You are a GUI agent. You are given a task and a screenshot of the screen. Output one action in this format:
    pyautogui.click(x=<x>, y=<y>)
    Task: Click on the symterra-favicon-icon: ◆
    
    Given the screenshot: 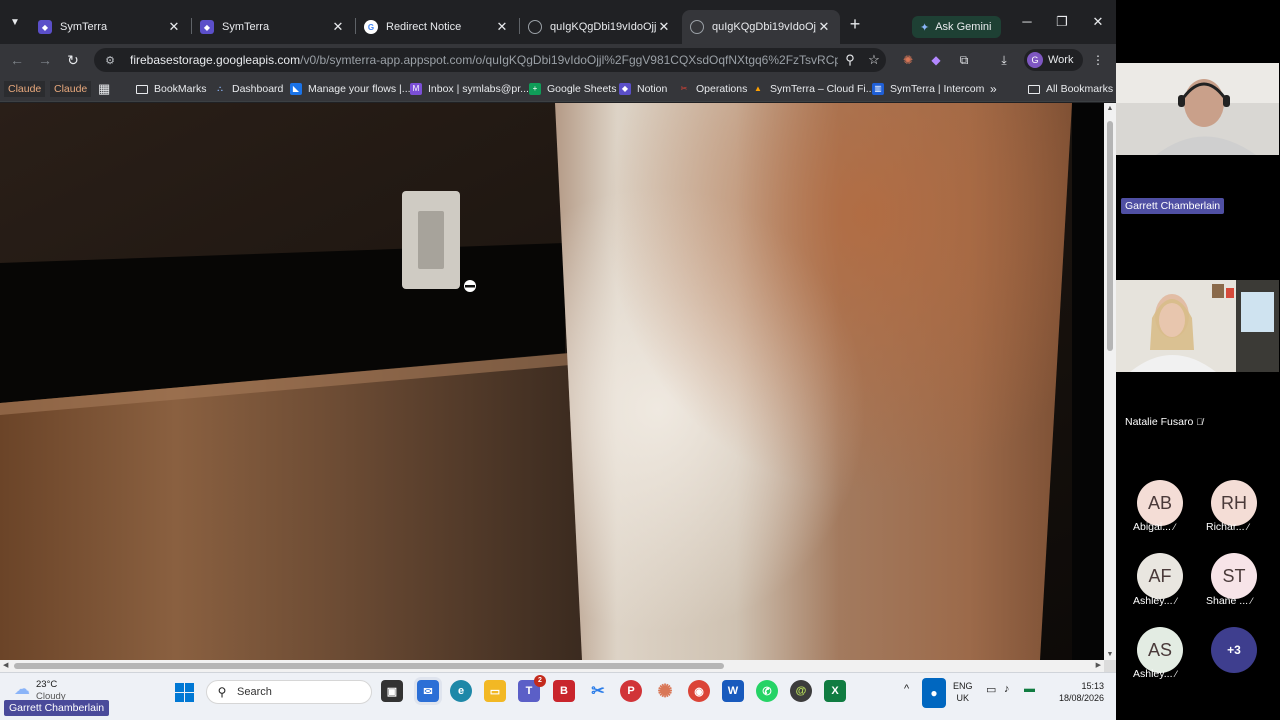 What is the action you would take?
    pyautogui.click(x=207, y=27)
    